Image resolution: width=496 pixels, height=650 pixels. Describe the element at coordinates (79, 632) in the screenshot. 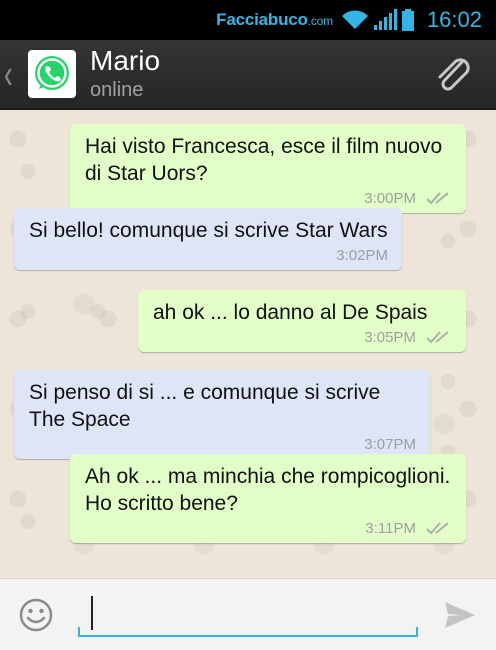

I see `input-underline-left` at that location.